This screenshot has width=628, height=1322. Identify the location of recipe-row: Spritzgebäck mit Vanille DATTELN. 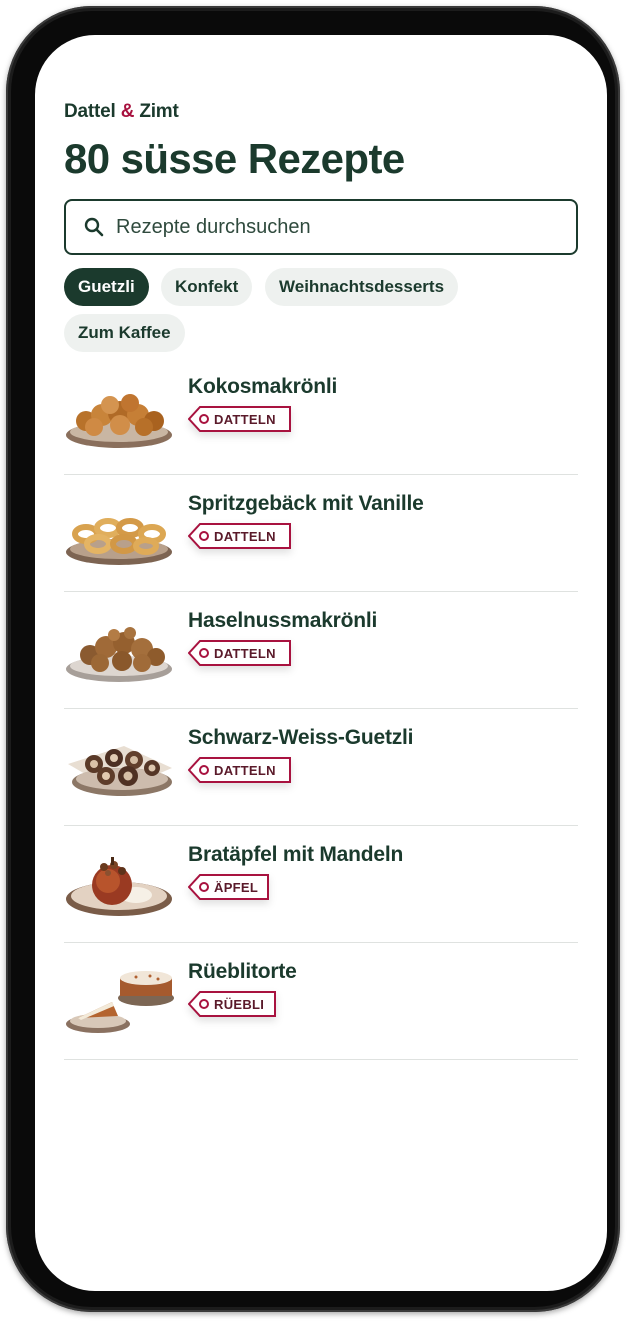
(321, 533).